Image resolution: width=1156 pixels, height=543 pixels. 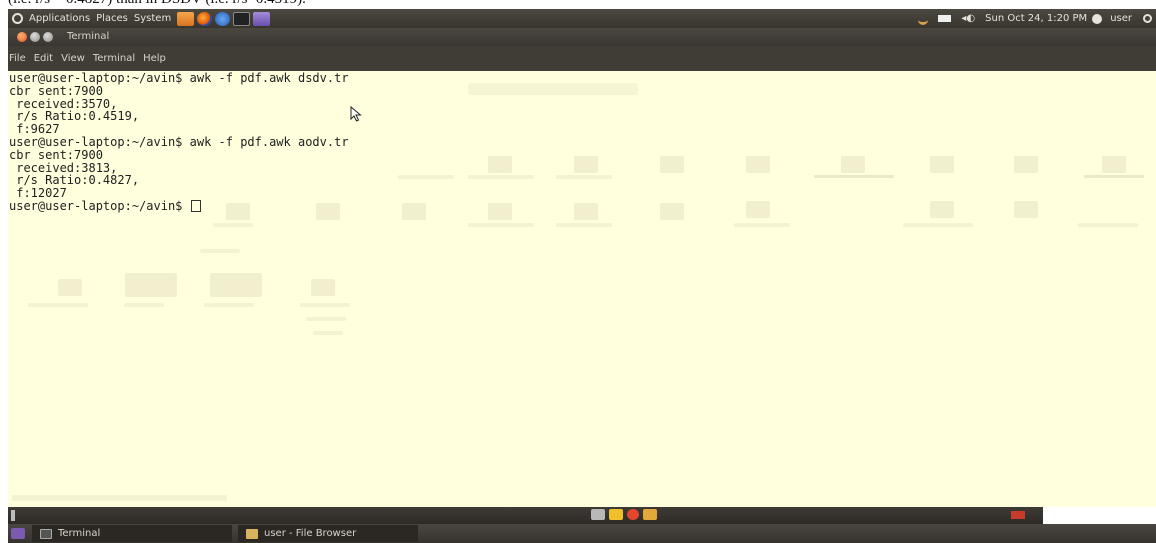 What do you see at coordinates (553, 89) in the screenshot?
I see `ghost-location-bar` at bounding box center [553, 89].